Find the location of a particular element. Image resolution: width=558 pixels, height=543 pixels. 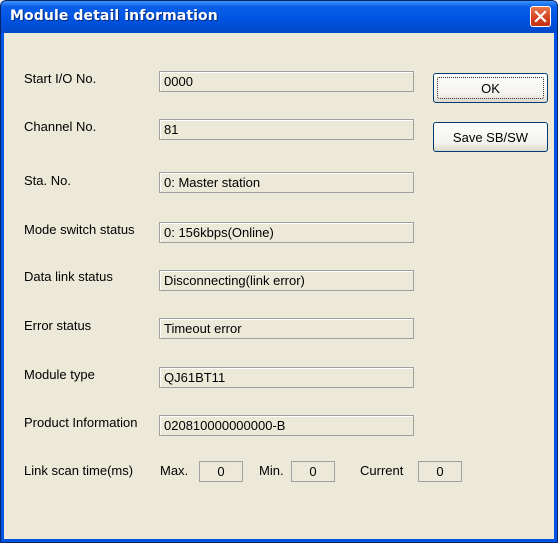

close-icon is located at coordinates (540, 16).